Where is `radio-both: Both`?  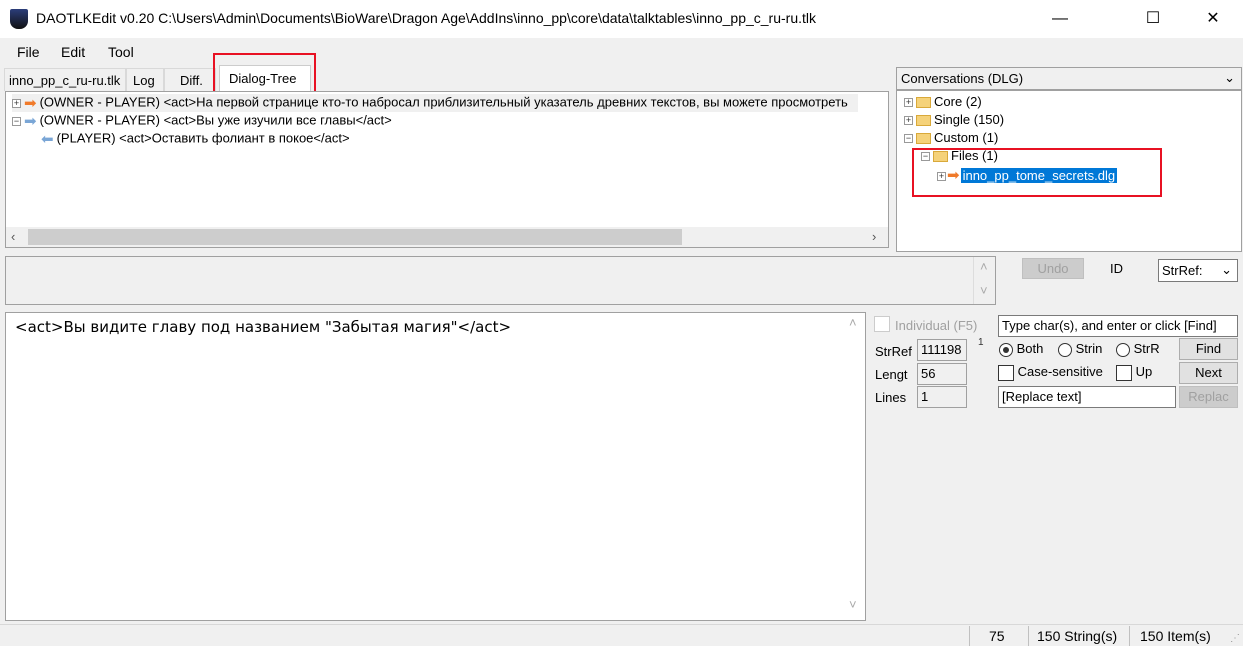
radio-both: Both is located at coordinates (1021, 349).